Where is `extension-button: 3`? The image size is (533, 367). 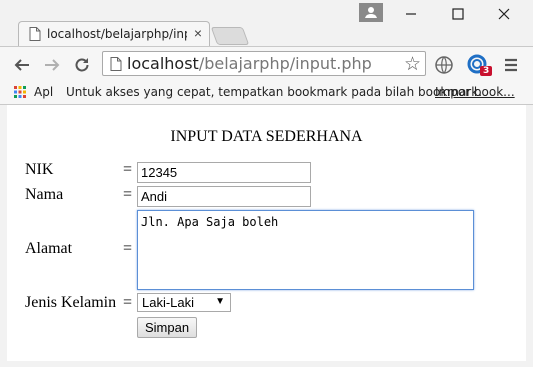
extension-button: 3 is located at coordinates (479, 66).